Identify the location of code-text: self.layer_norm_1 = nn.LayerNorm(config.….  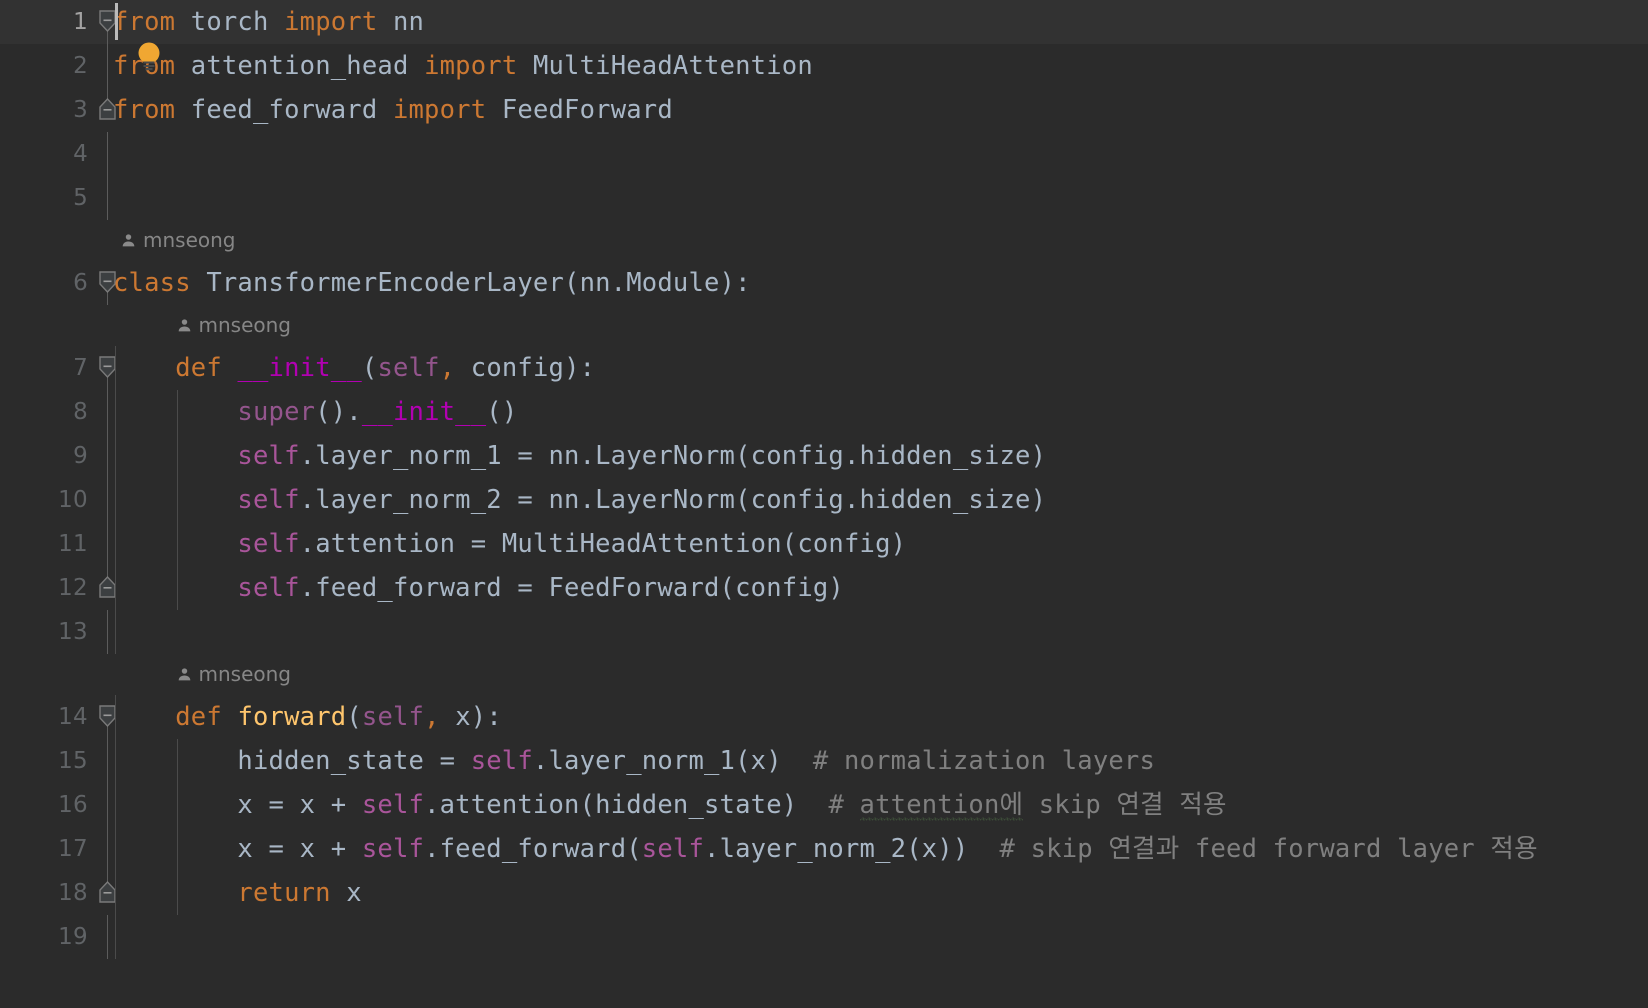
(579, 456).